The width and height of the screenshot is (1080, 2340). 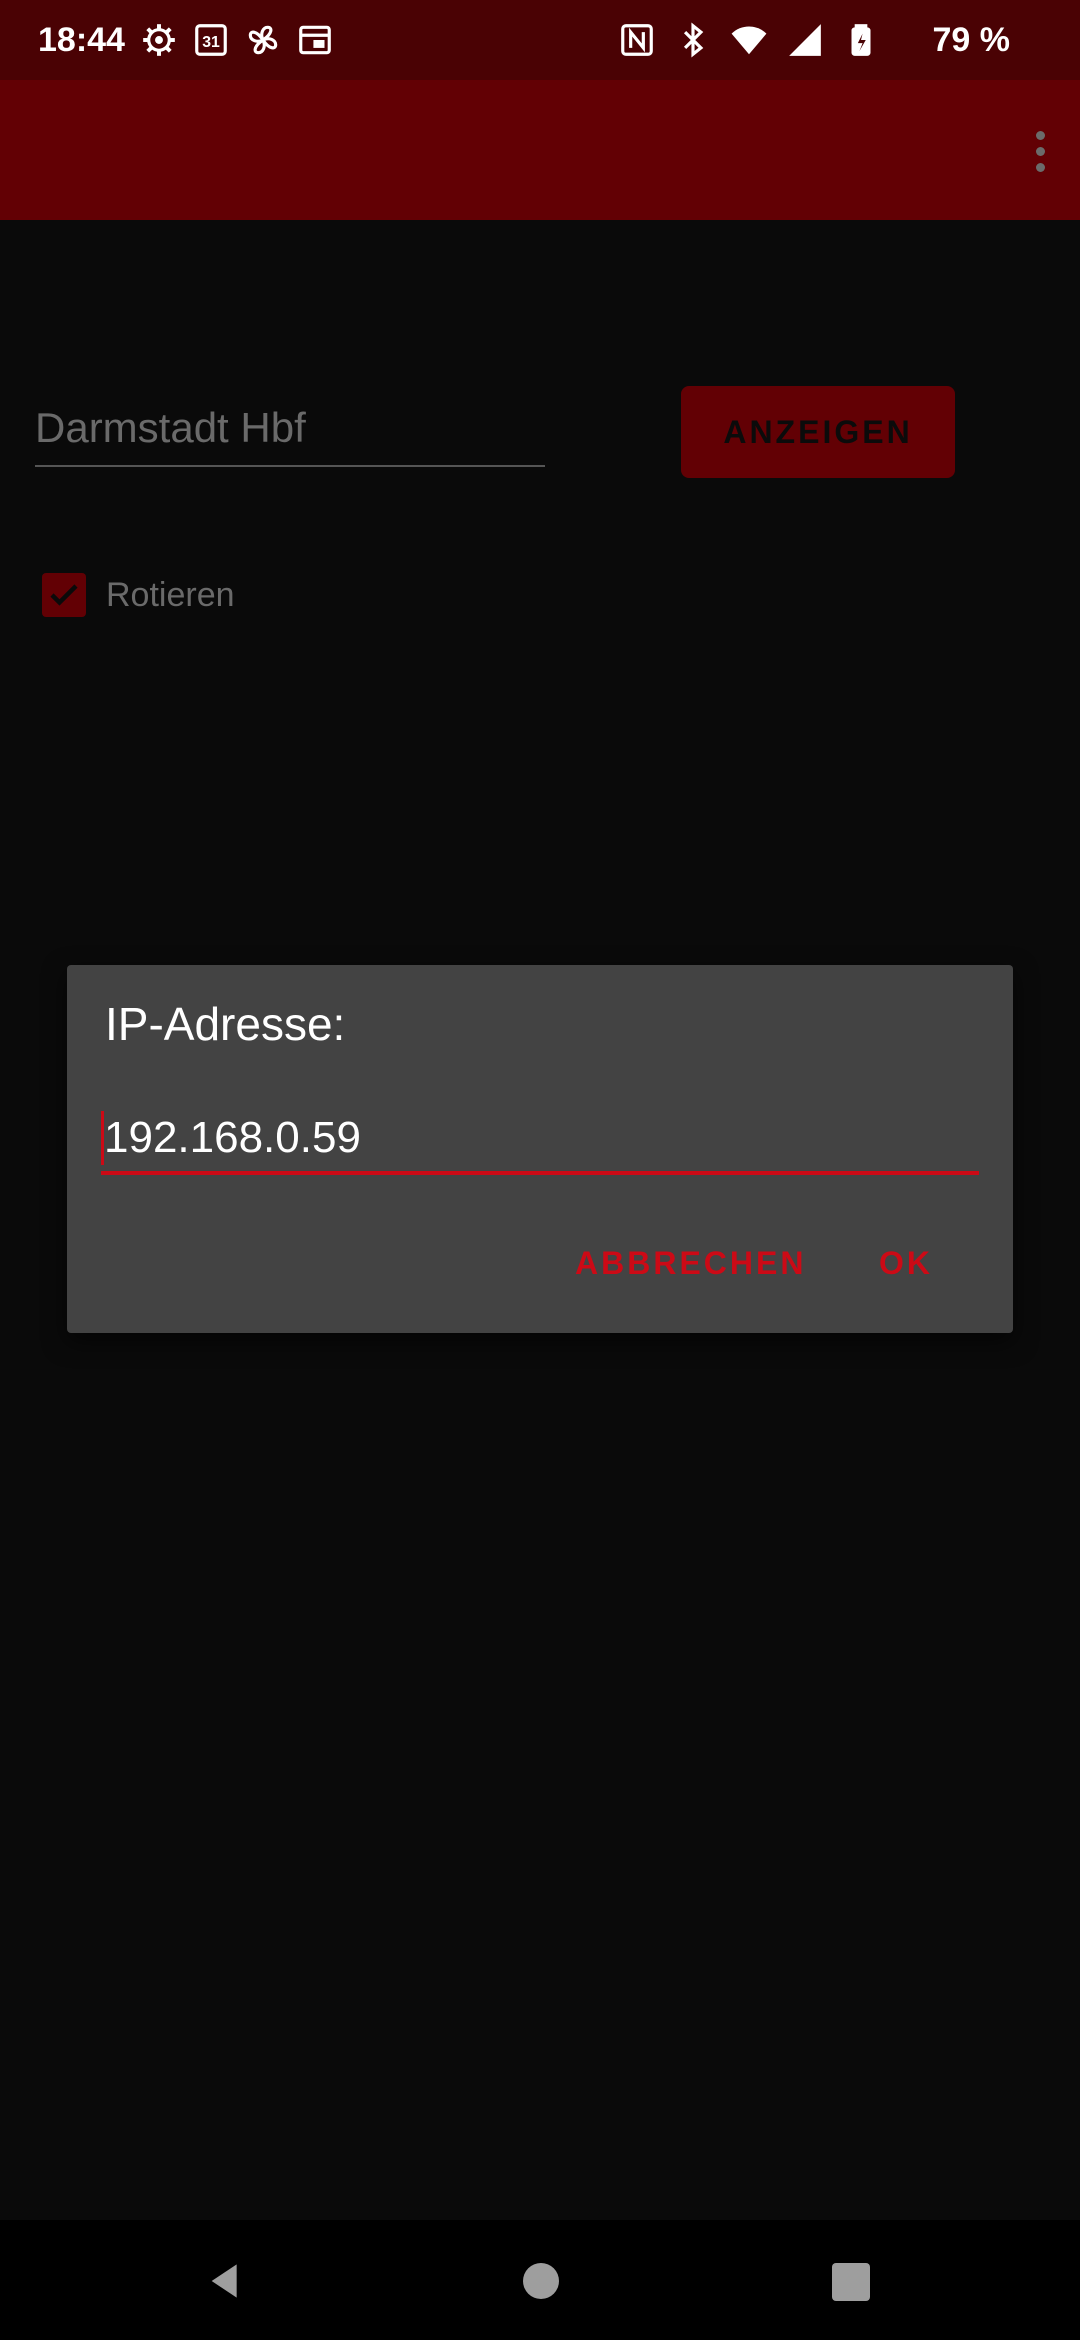 I want to click on wifi-icon, so click(x=749, y=40).